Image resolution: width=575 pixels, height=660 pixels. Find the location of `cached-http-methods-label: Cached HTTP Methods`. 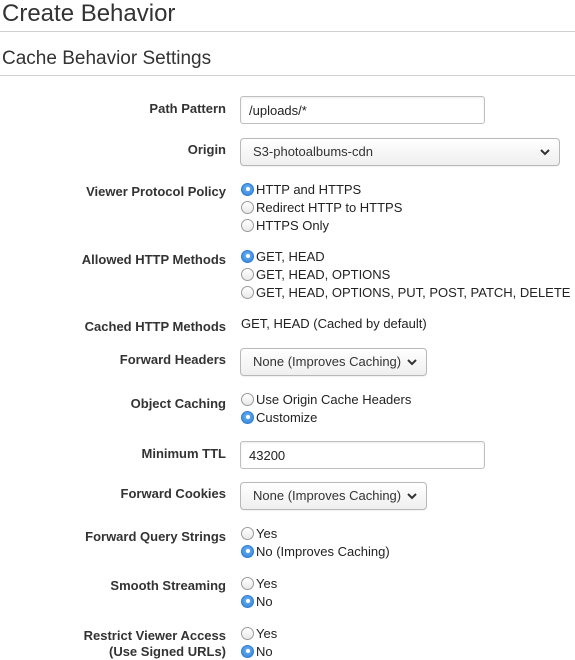

cached-http-methods-label: Cached HTTP Methods is located at coordinates (155, 326).